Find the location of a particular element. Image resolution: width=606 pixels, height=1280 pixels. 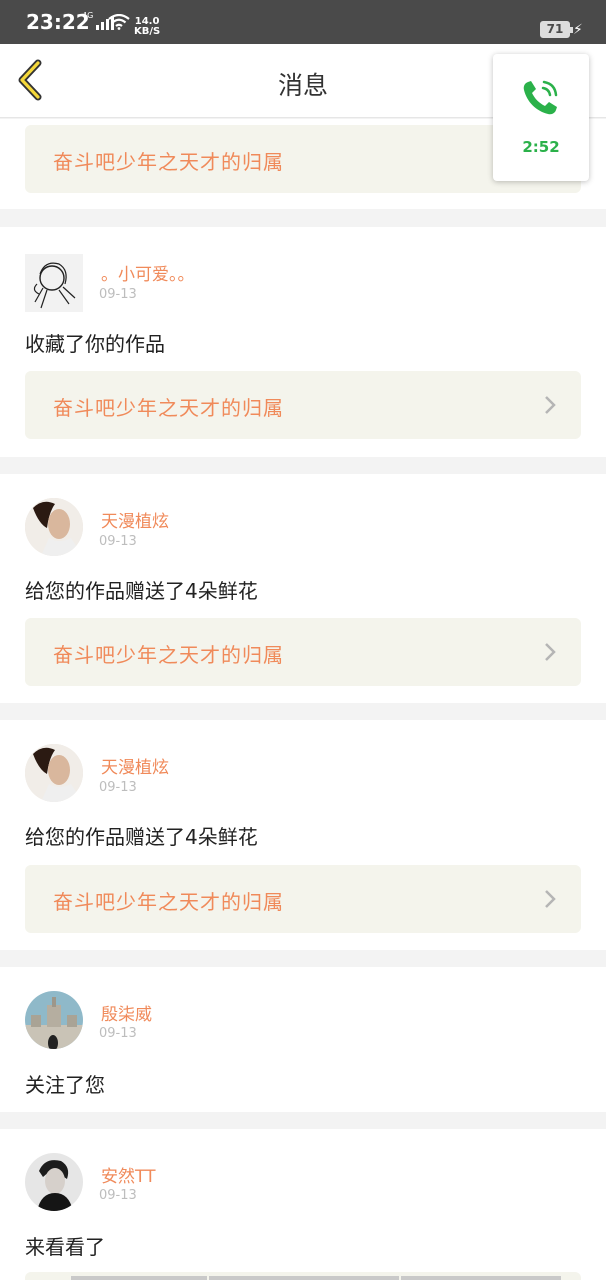

message-text: 来看看了 is located at coordinates (65, 1247).